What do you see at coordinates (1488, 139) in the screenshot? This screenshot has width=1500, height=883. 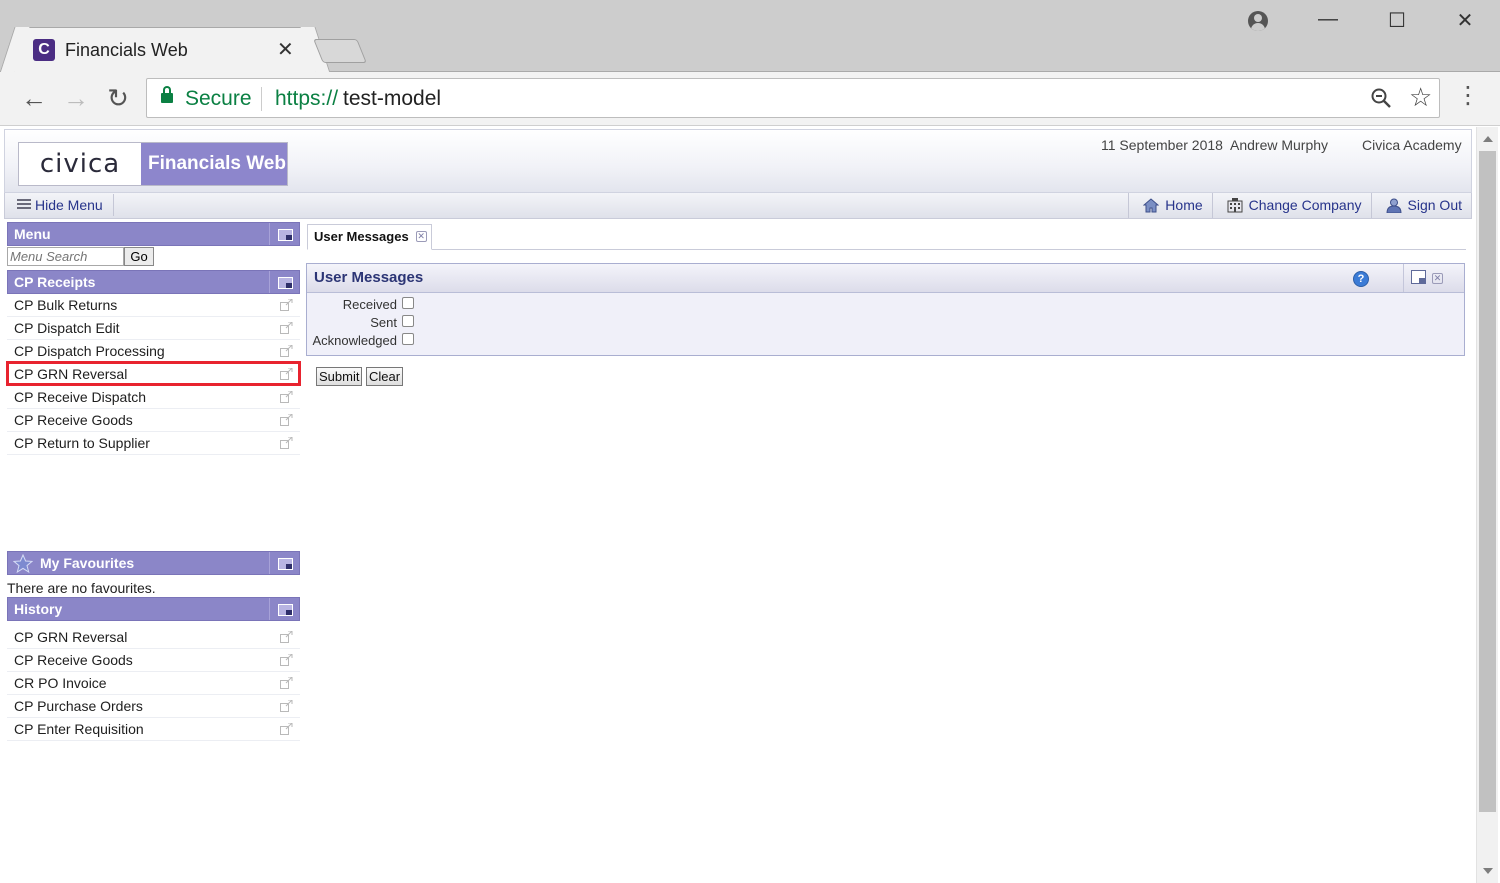 I see `scroll-up-icon` at bounding box center [1488, 139].